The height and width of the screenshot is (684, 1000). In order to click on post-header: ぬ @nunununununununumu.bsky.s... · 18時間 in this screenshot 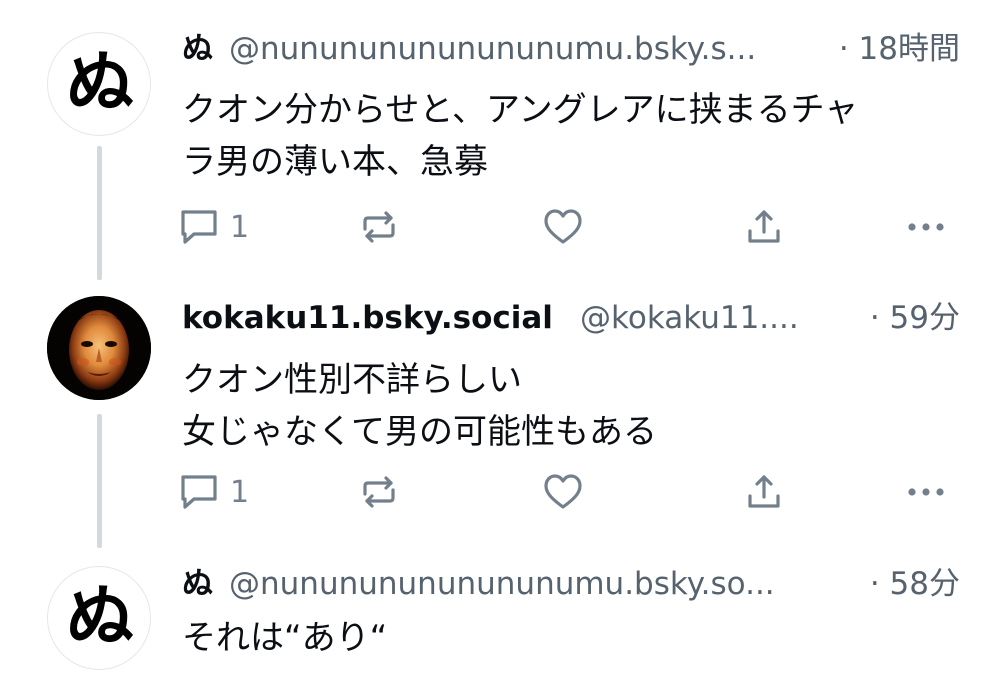, I will do `click(571, 49)`.